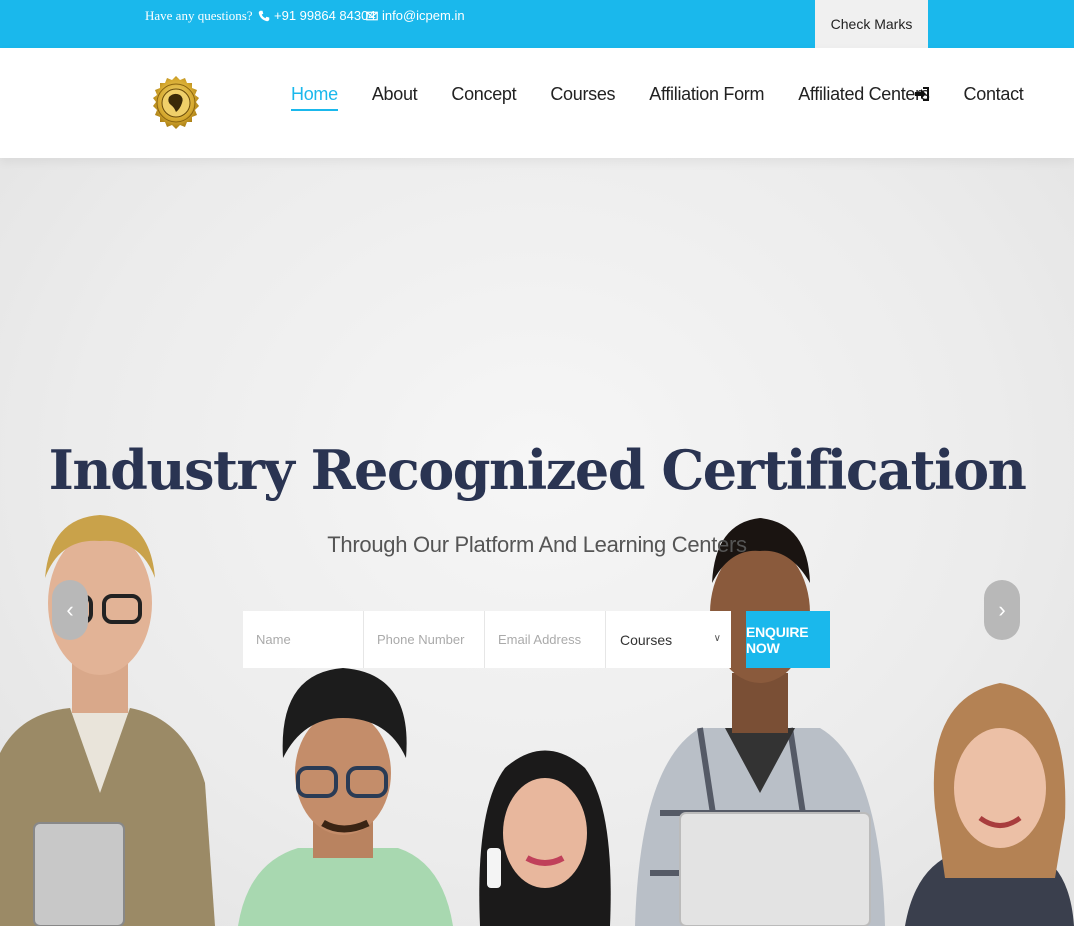 The width and height of the screenshot is (1074, 926). I want to click on phone-icon, so click(264, 15).